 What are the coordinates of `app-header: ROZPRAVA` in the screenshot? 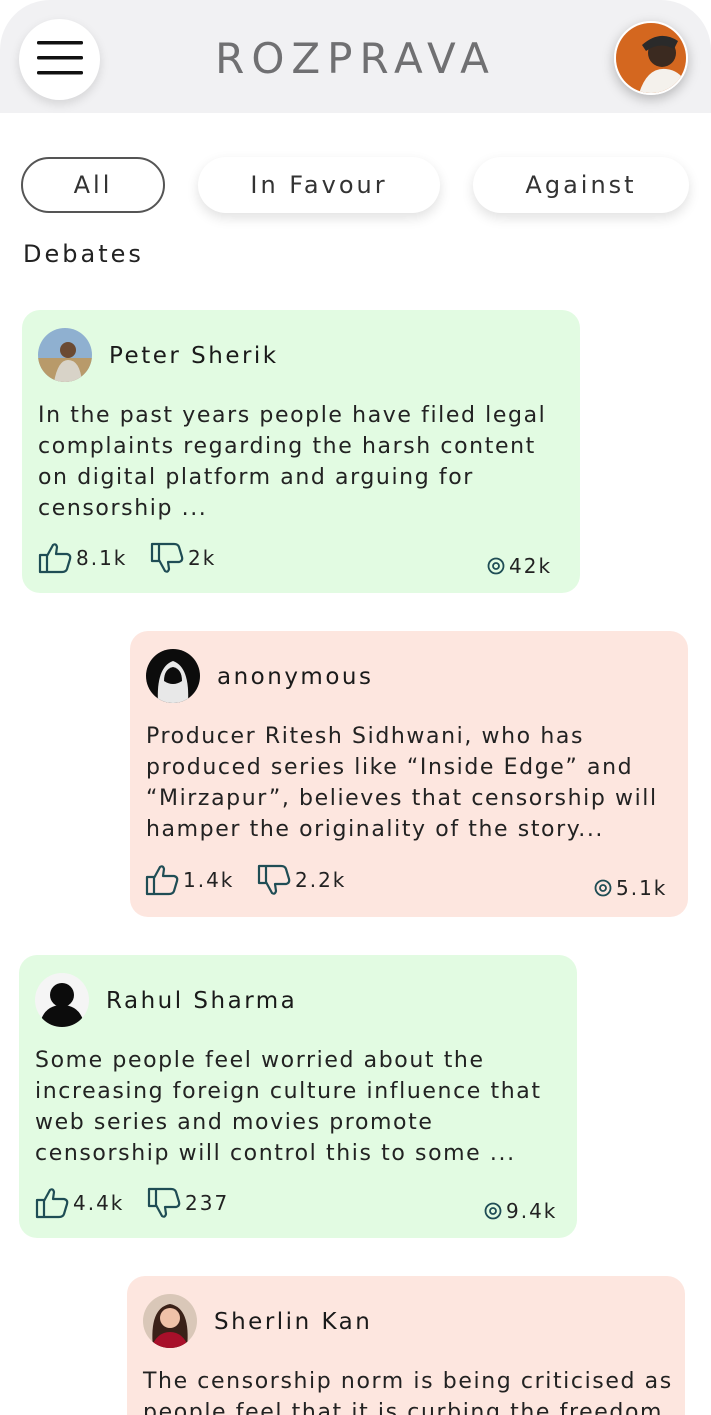 It's located at (355, 56).